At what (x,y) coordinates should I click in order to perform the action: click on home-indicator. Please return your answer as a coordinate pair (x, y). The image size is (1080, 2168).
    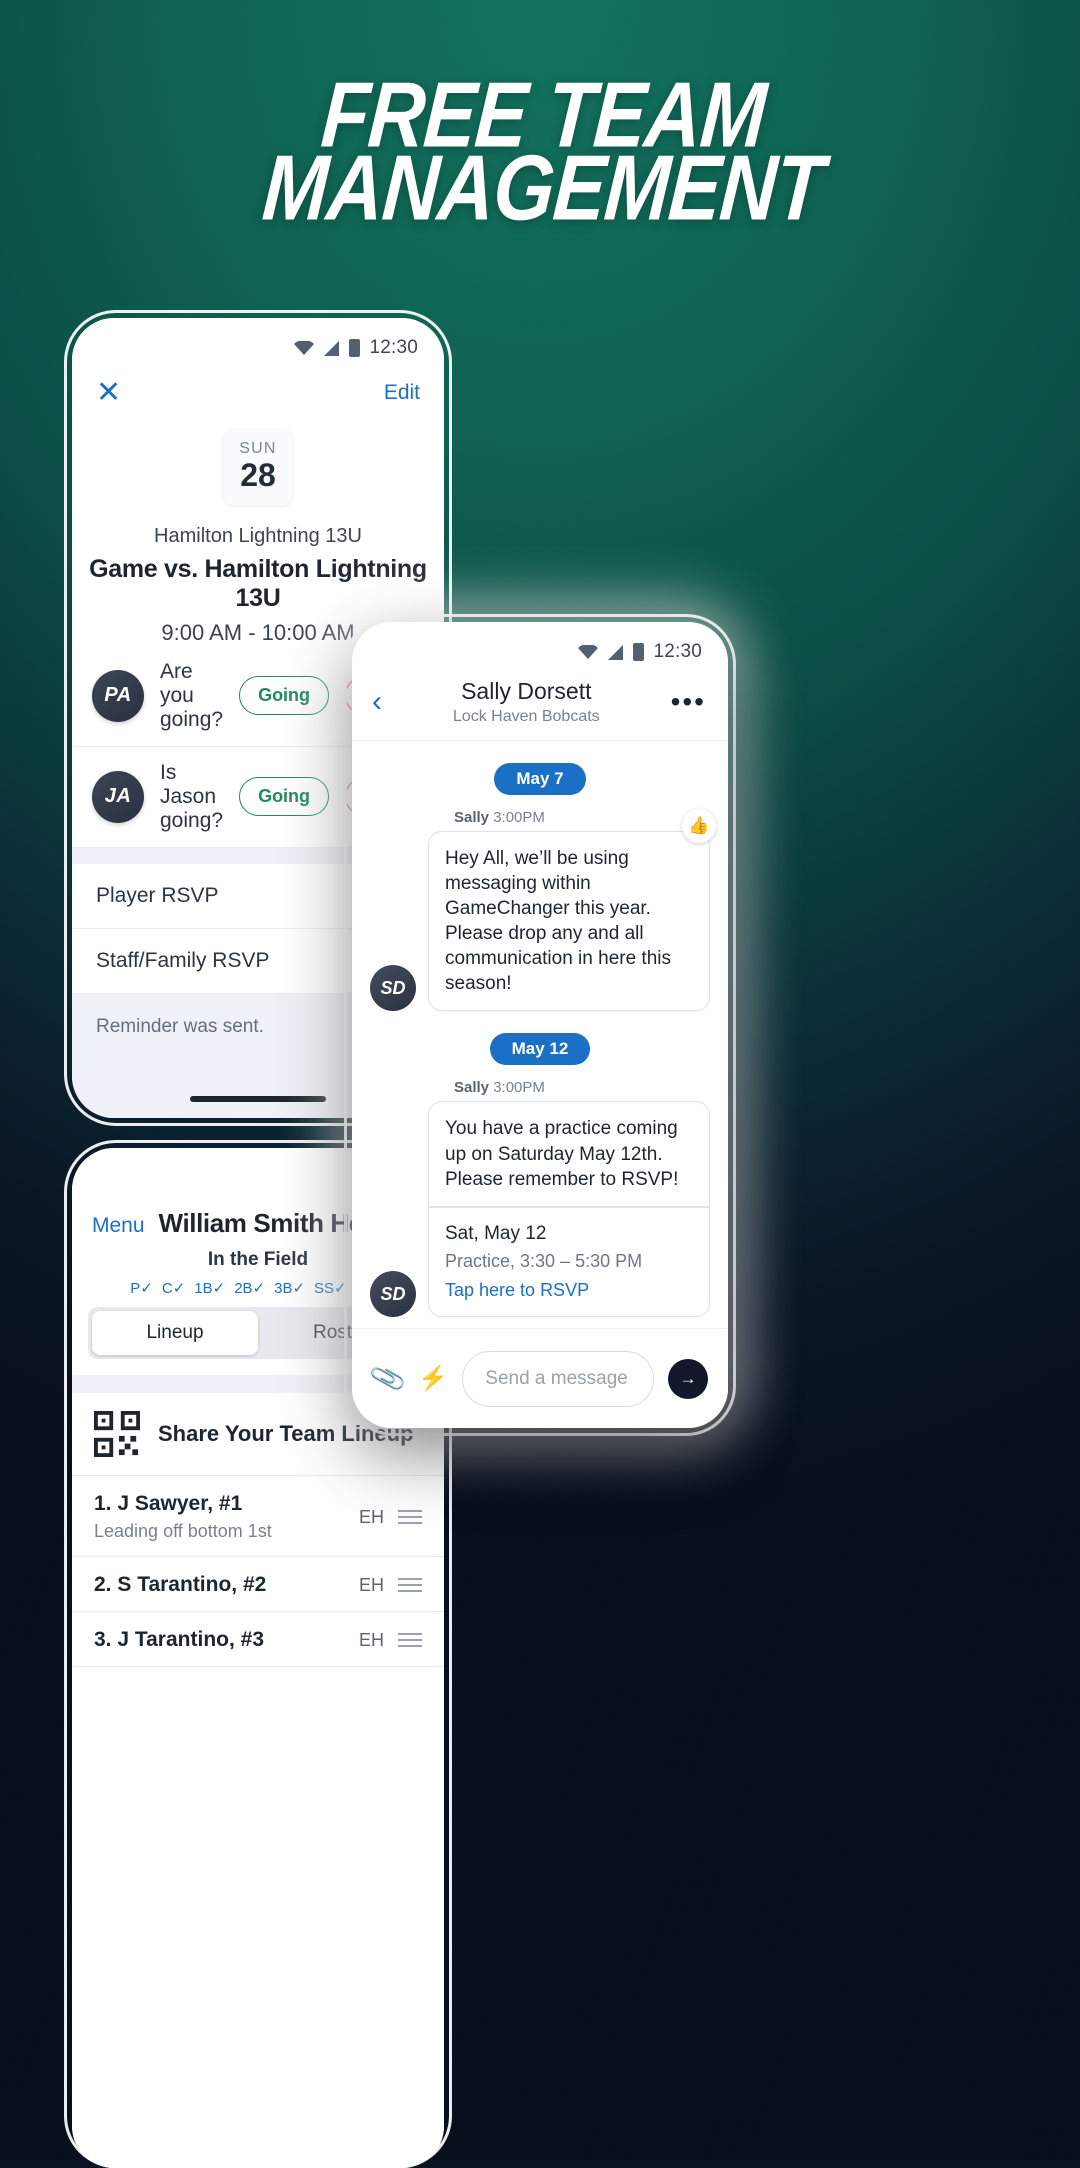
    Looking at the image, I should click on (258, 1099).